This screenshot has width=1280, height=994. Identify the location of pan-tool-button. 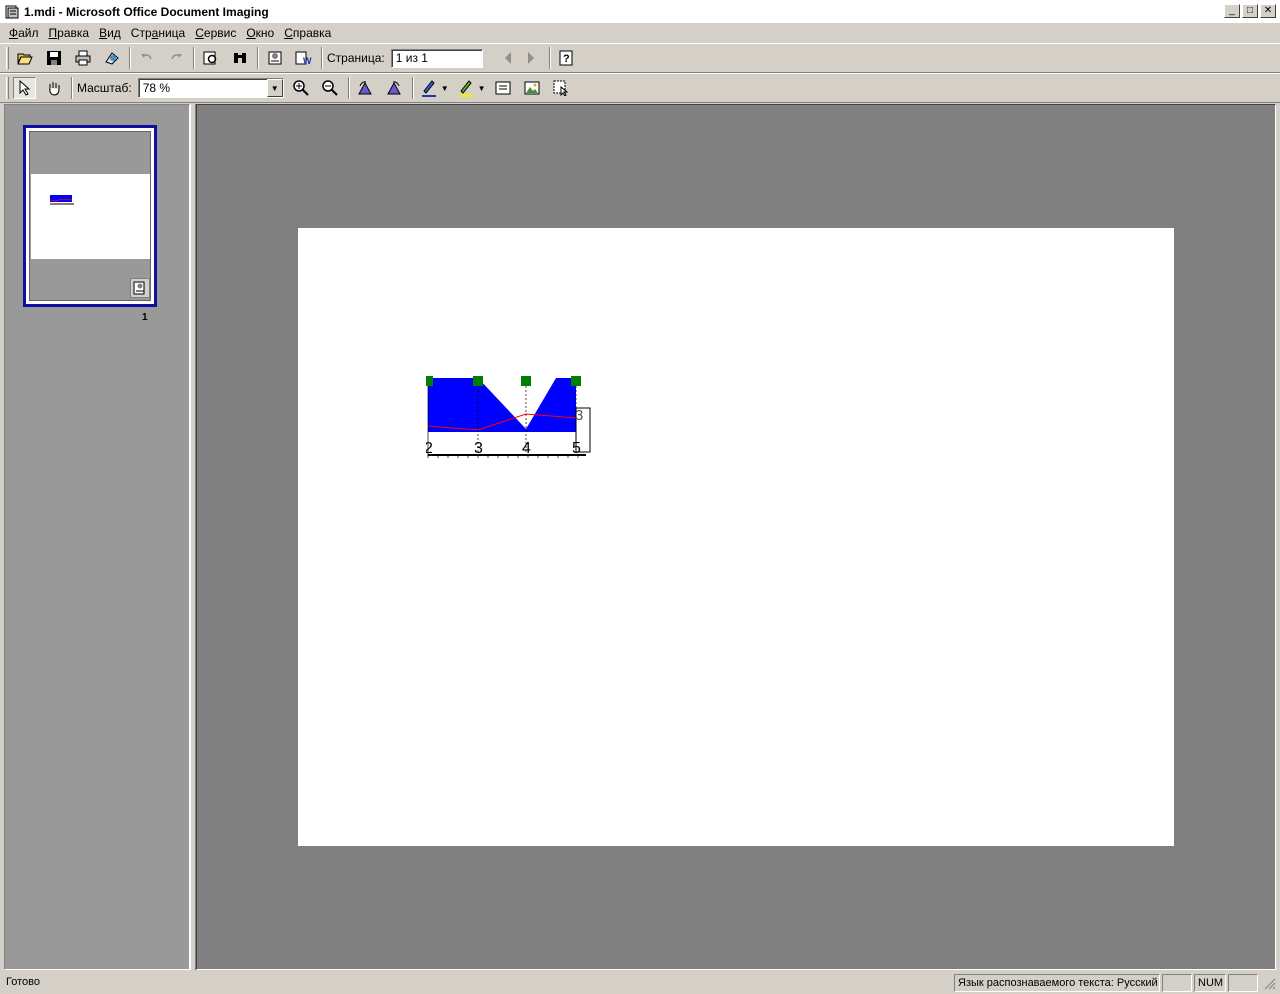
(53, 88).